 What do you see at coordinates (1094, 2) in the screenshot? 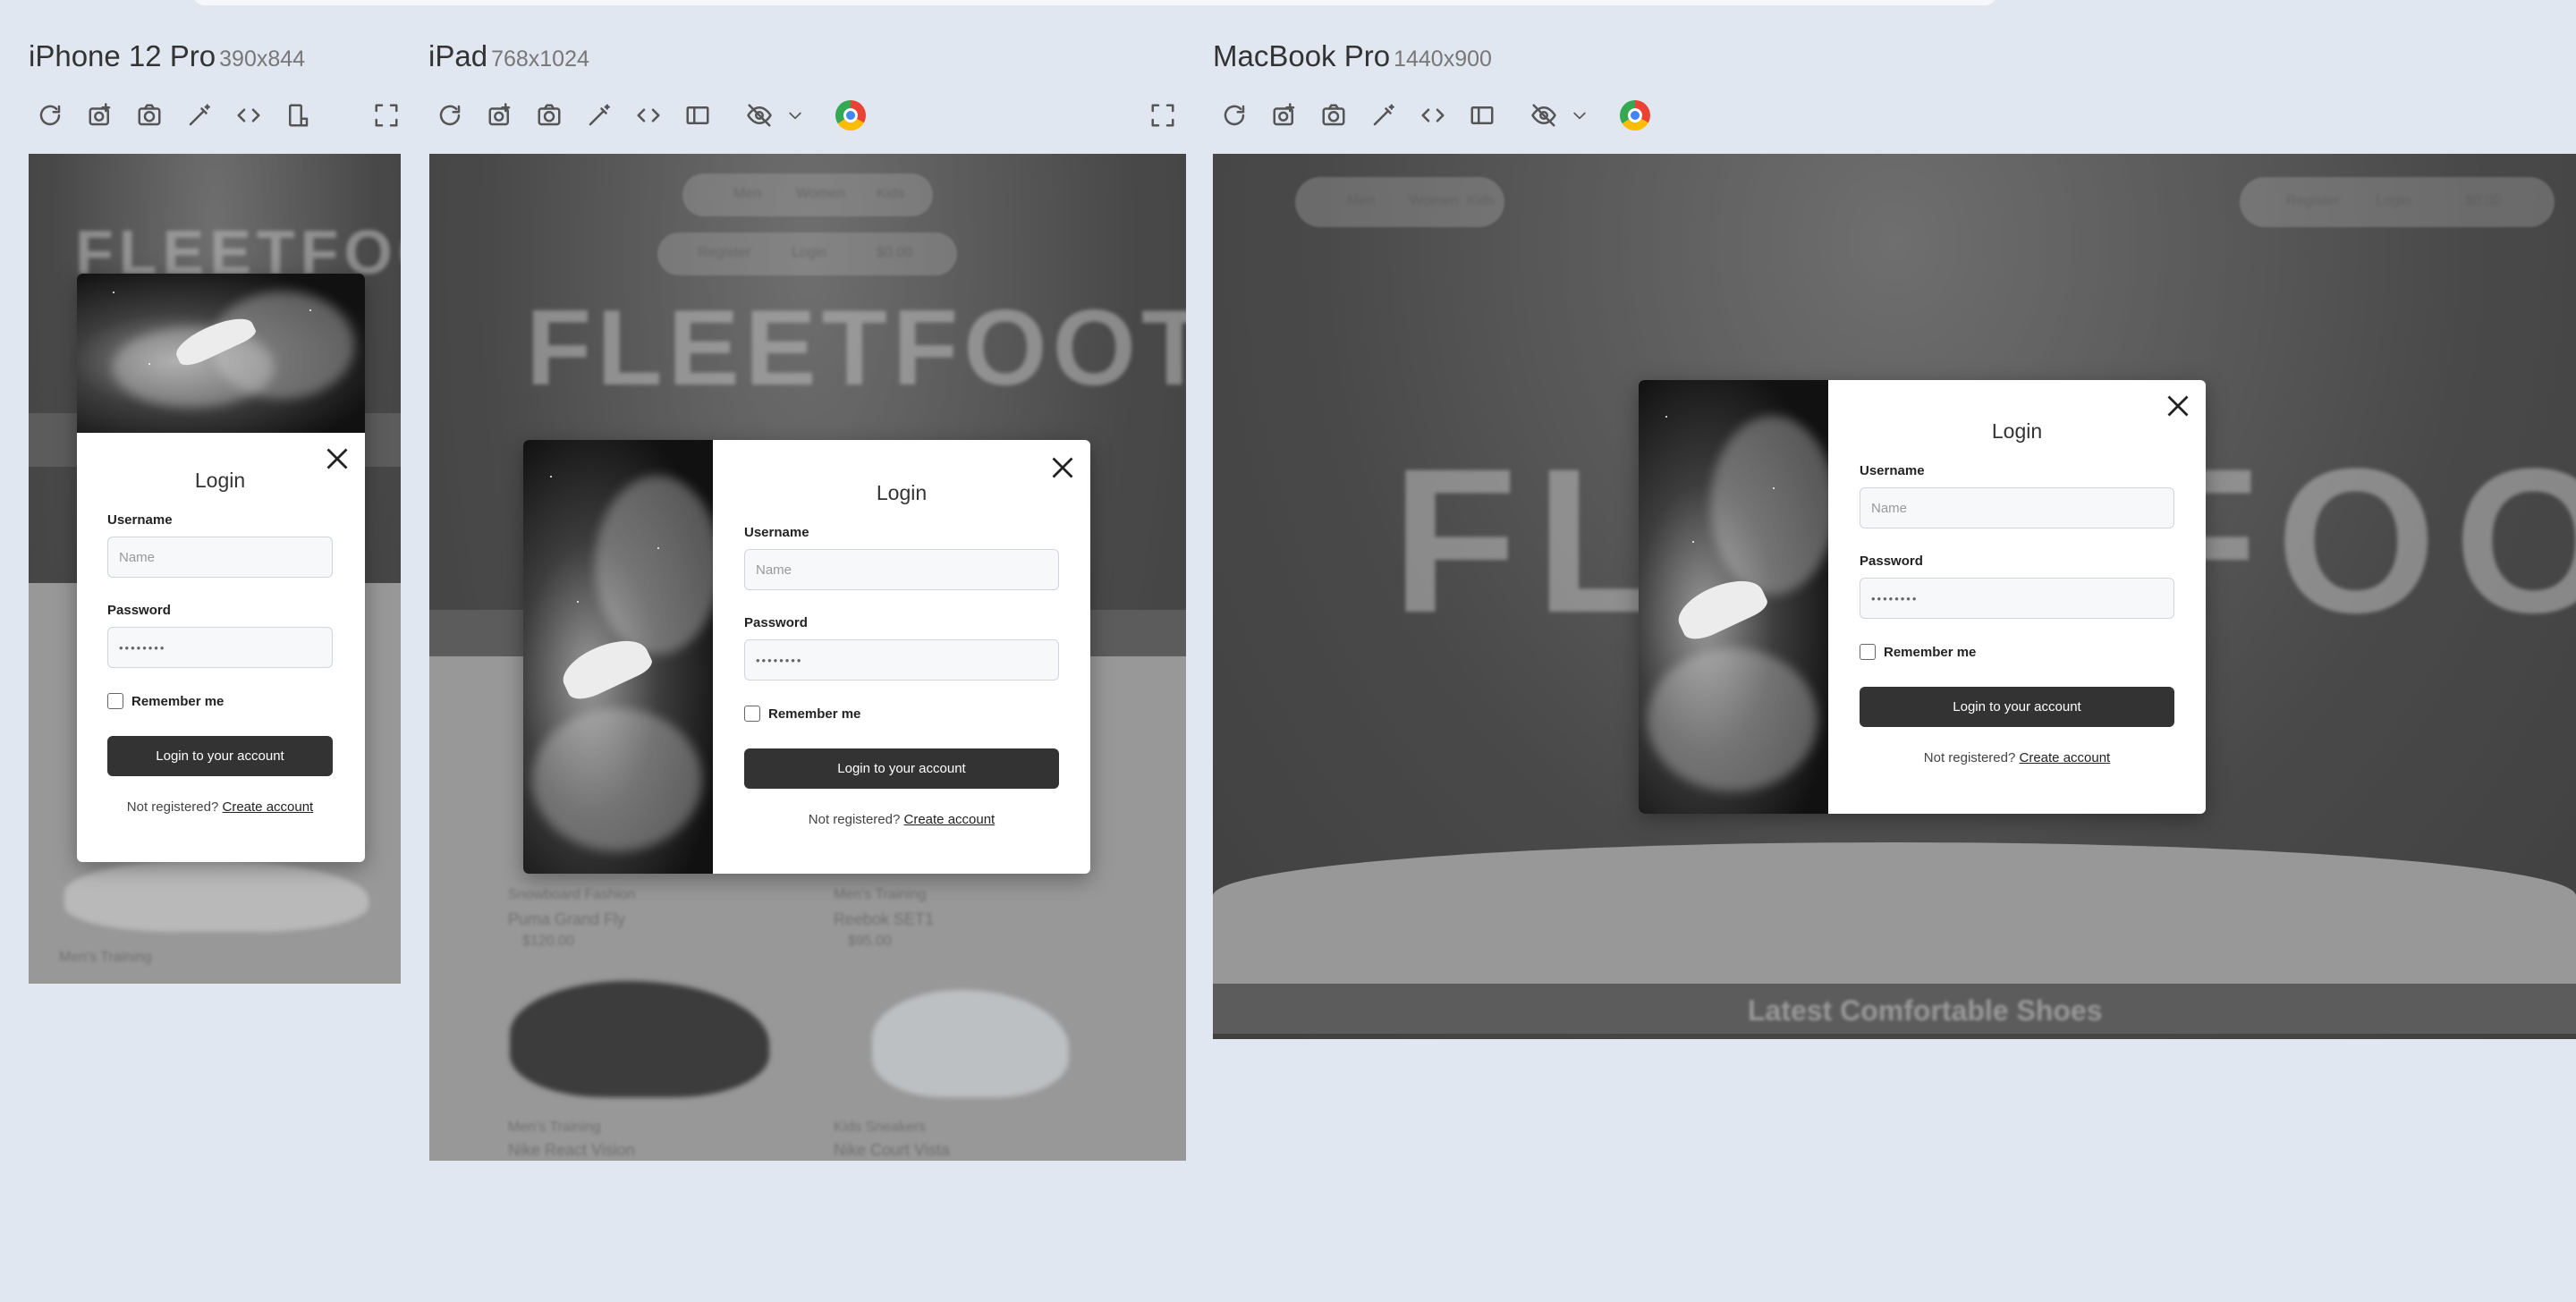
I see `url-bar` at bounding box center [1094, 2].